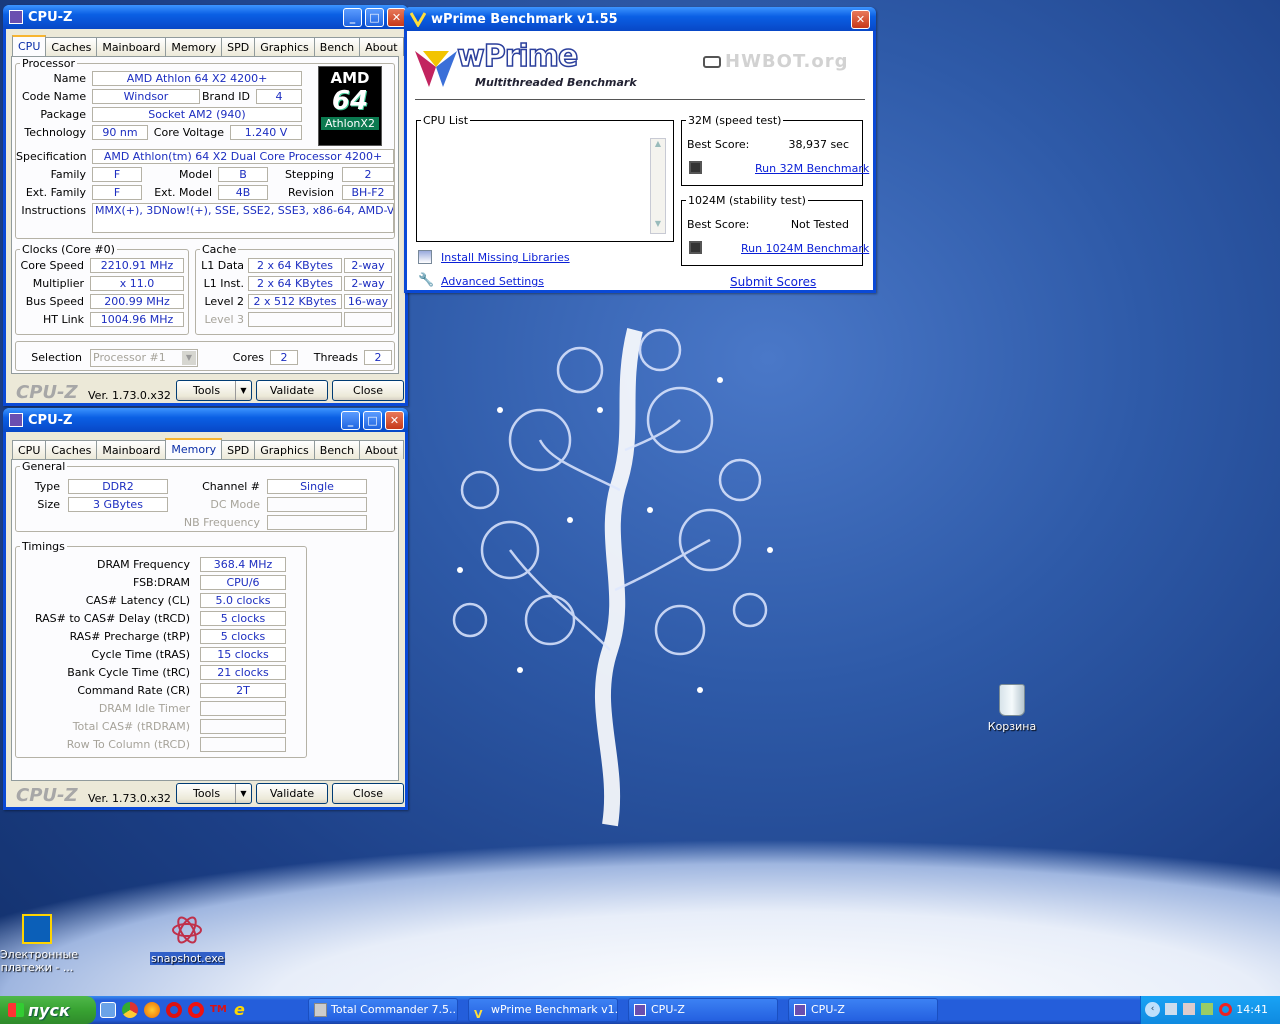 The width and height of the screenshot is (1280, 1024). I want to click on hwbot-robot-icon, so click(712, 61).